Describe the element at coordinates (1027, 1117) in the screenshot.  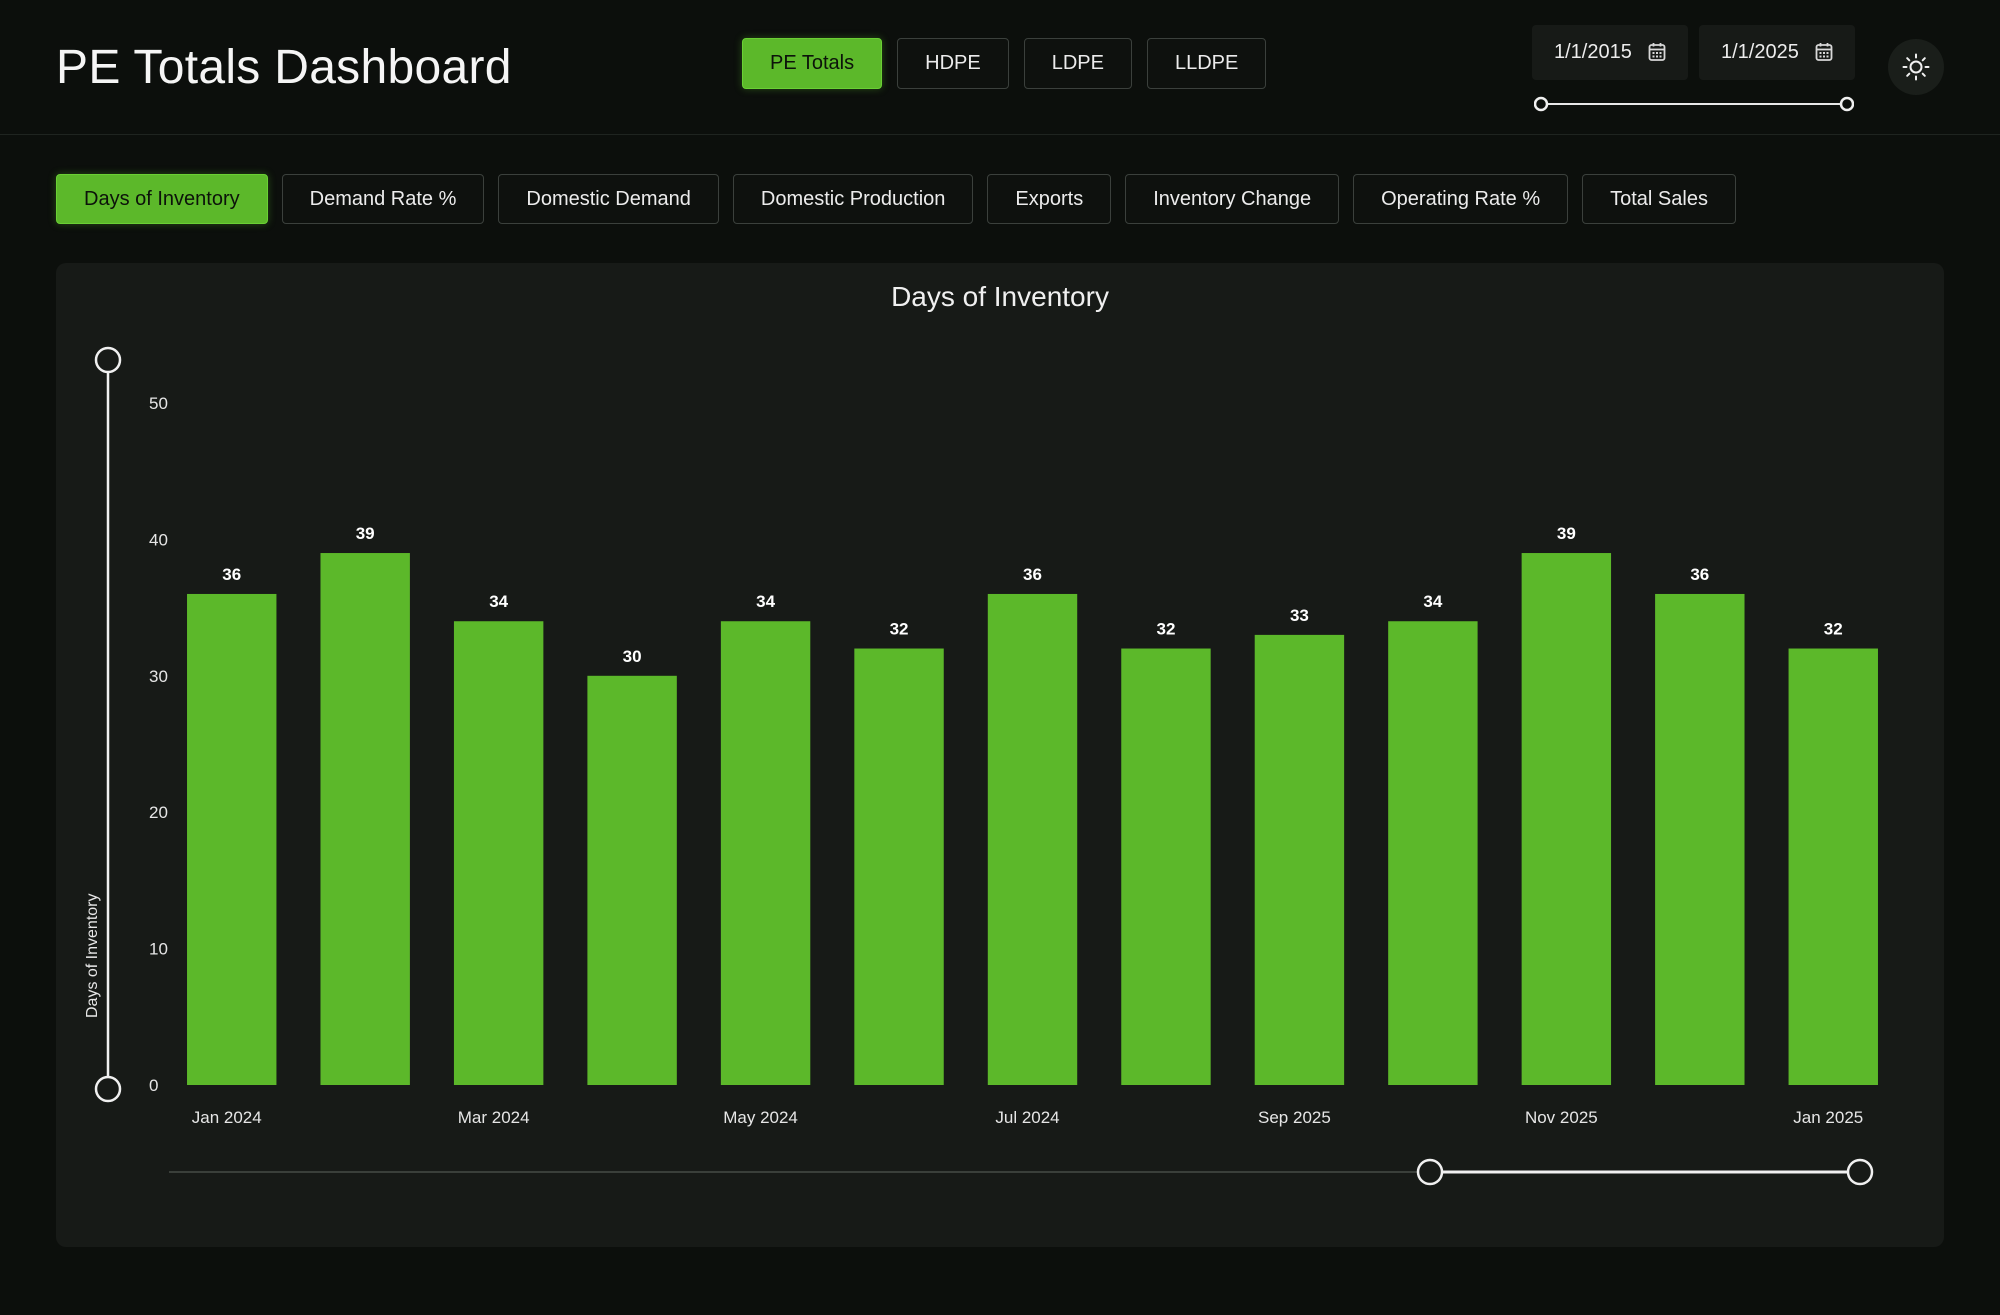
I see `x-tick-label: Jul 2024` at that location.